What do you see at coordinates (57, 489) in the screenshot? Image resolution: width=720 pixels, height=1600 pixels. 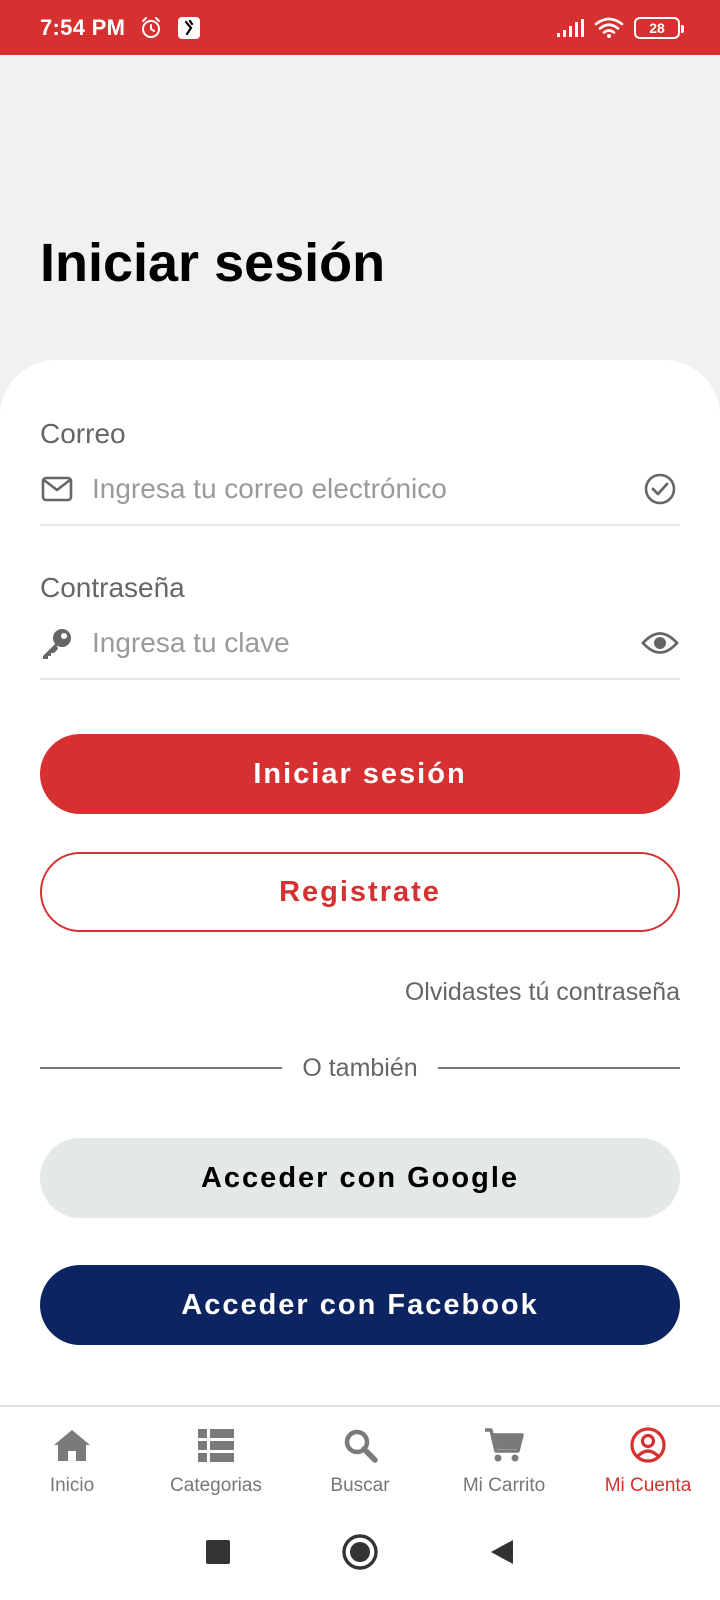 I see `envelope-icon` at bounding box center [57, 489].